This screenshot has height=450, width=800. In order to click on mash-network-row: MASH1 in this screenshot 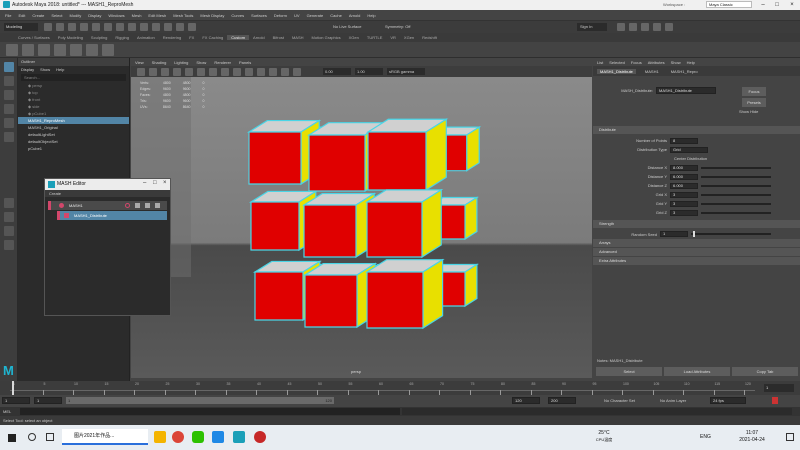, I will do `click(107, 205)`.